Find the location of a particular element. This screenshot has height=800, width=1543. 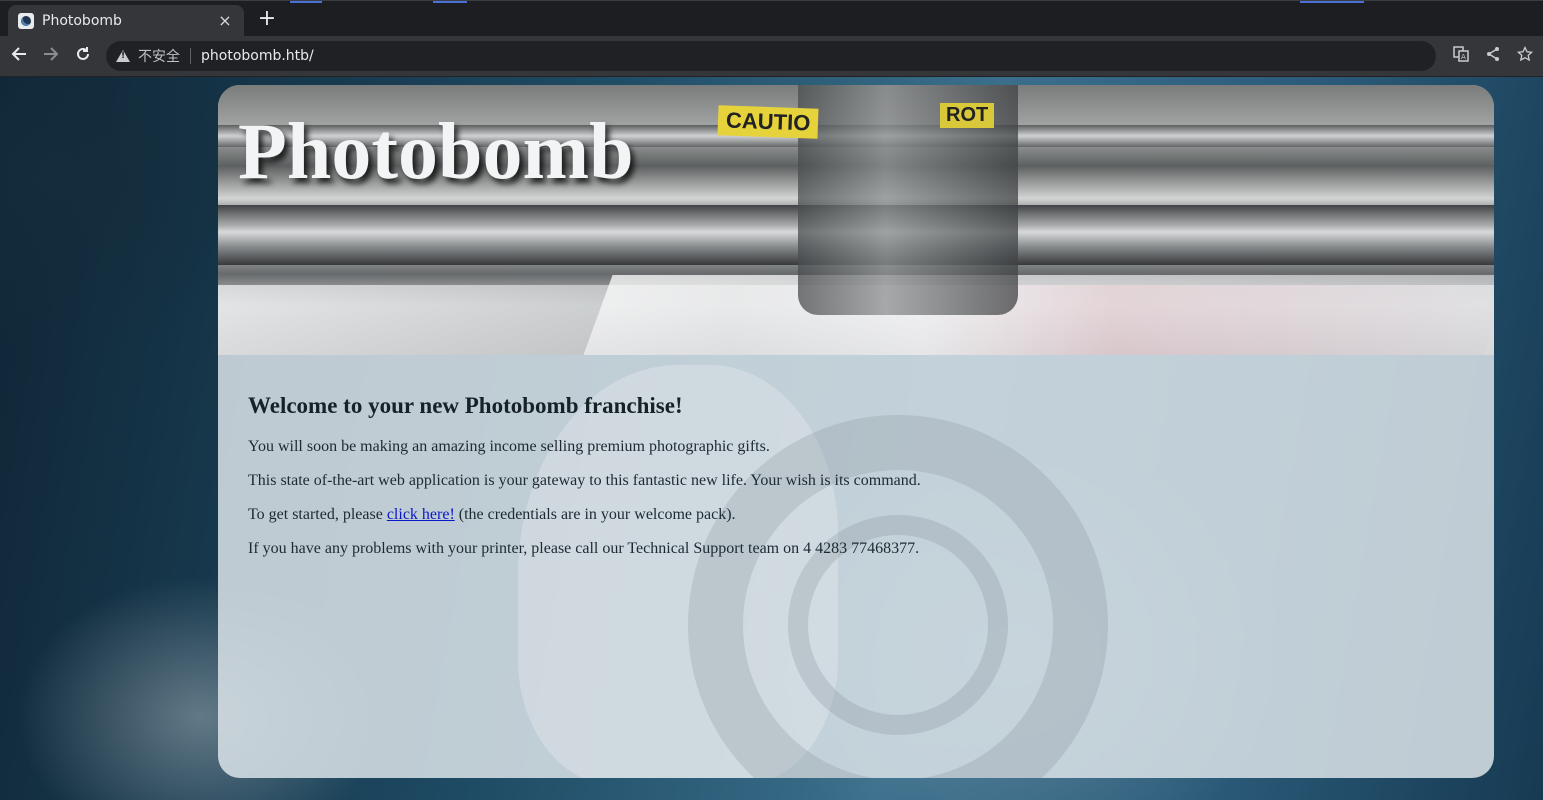

translate-icon: A is located at coordinates (1461, 56).